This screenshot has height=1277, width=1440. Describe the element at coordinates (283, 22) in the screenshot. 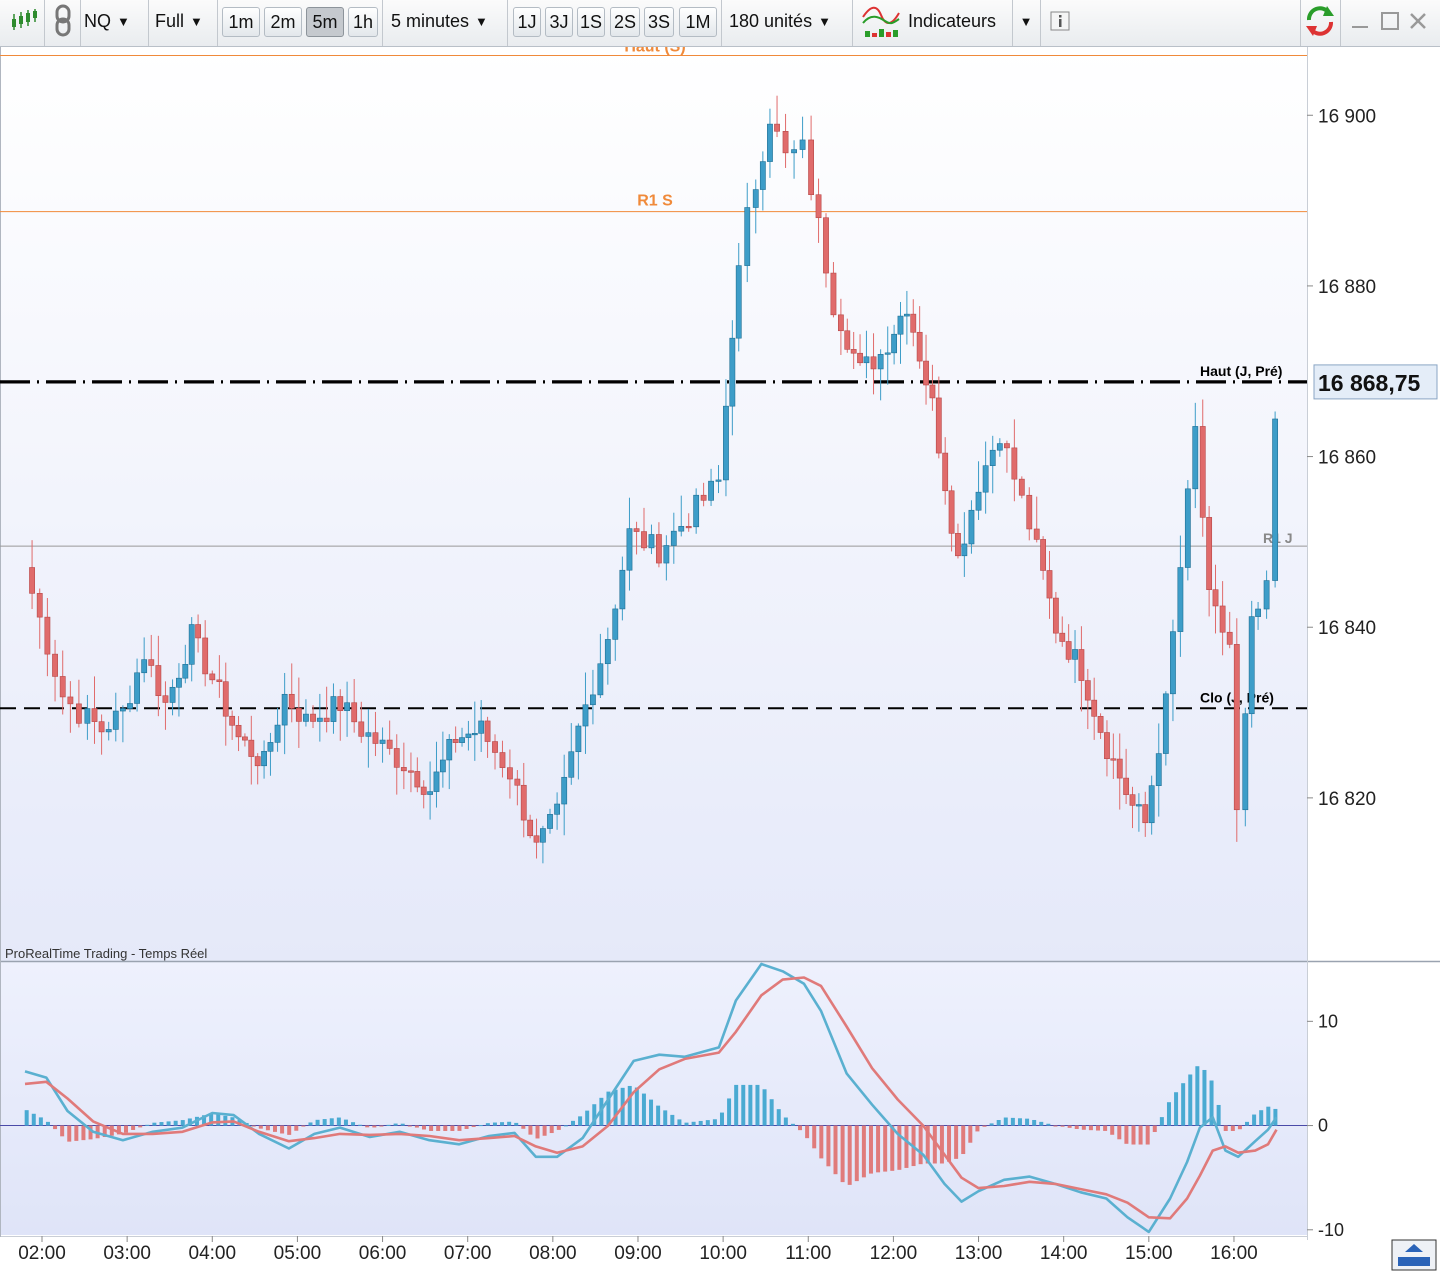

I see `timeframe-2m-button: 2m` at that location.